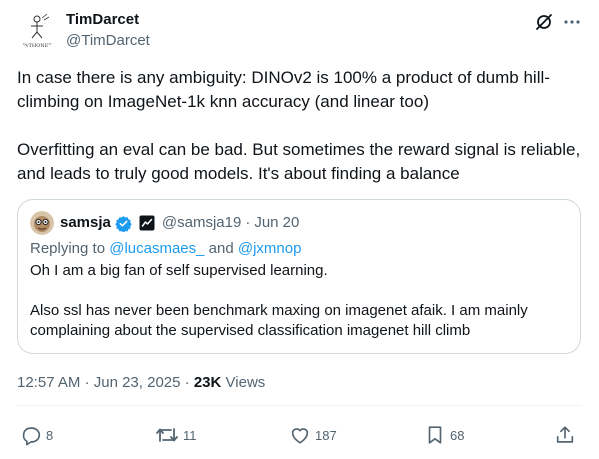 The image size is (599, 459). What do you see at coordinates (201, 223) in the screenshot?
I see `quoted-author-handle: @samsja19` at bounding box center [201, 223].